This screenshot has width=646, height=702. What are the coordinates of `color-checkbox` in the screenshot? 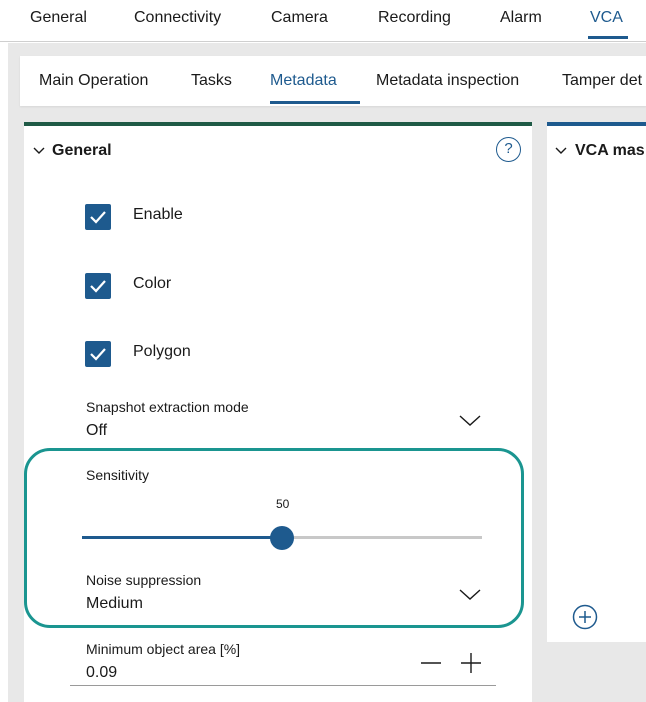 It's located at (98, 286).